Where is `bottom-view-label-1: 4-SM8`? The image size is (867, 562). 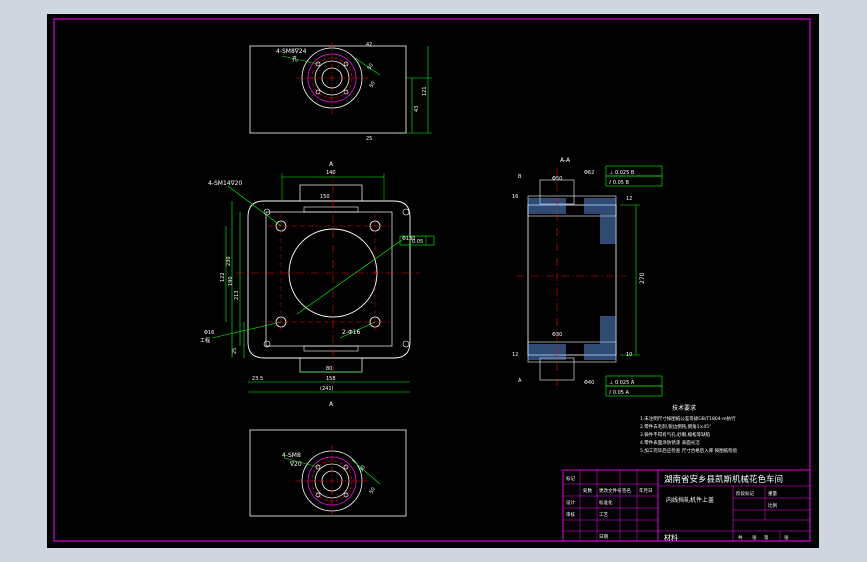 bottom-view-label-1: 4-SM8 is located at coordinates (291, 455).